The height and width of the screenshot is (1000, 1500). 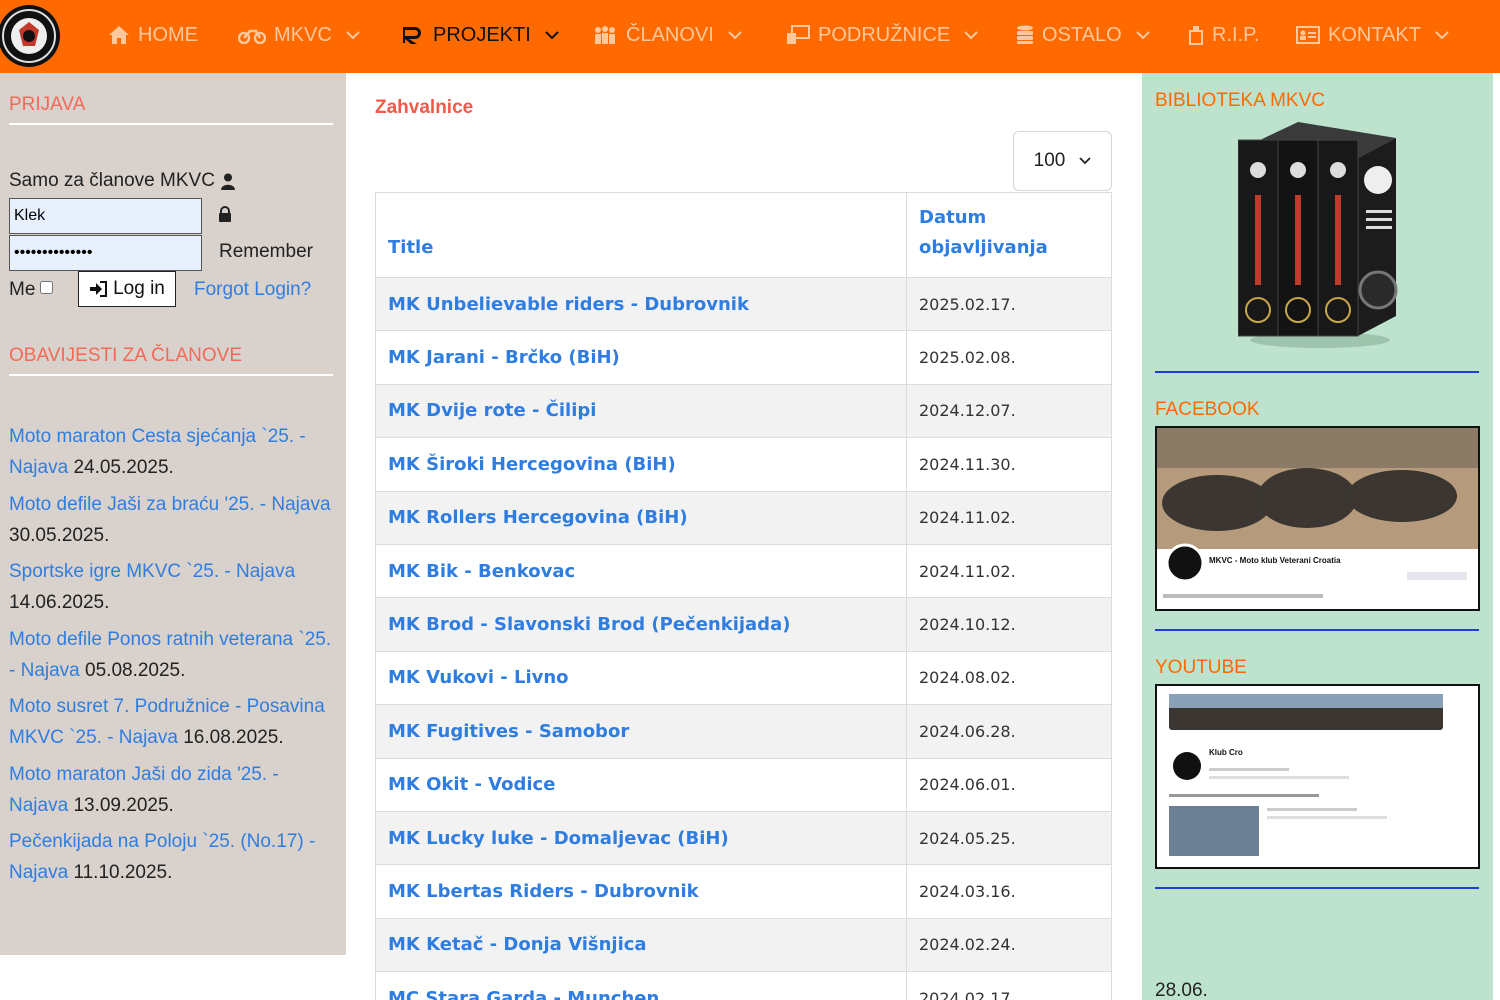 I want to click on row-title-link: MC Stara Garda - Munchen, so click(x=641, y=985).